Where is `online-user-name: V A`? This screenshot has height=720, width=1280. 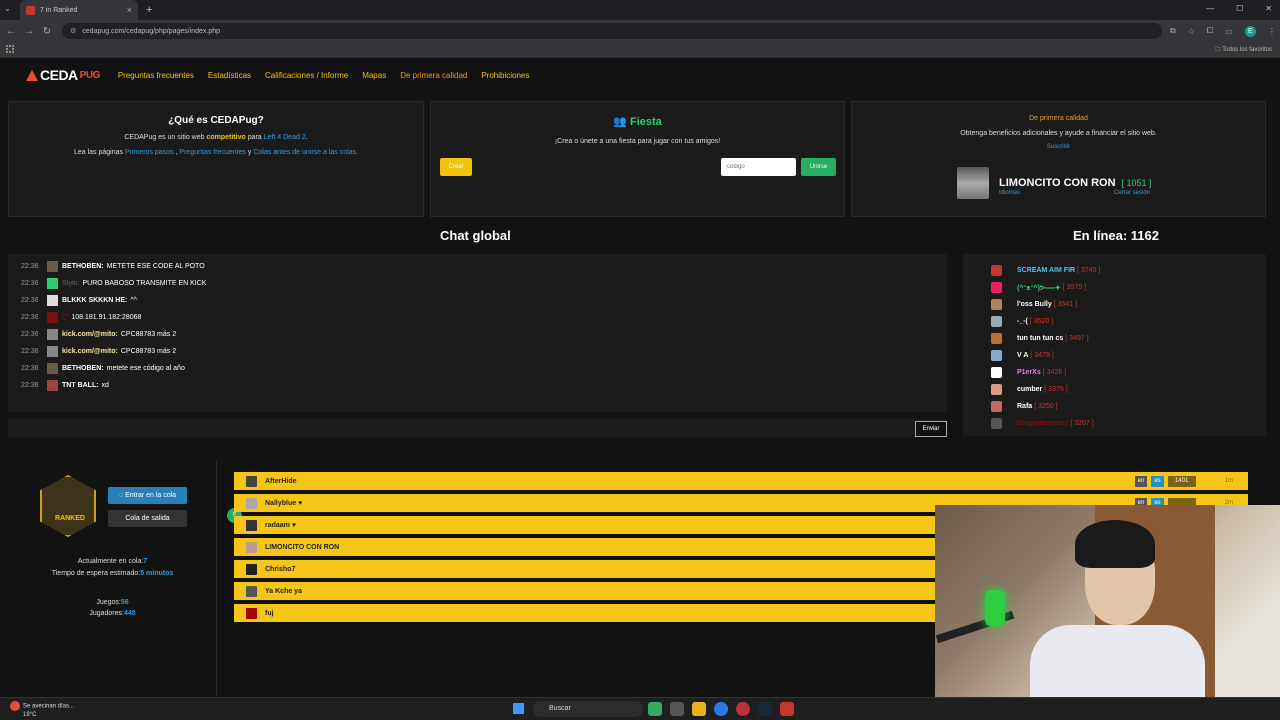
online-user-name: V A is located at coordinates (1022, 355).